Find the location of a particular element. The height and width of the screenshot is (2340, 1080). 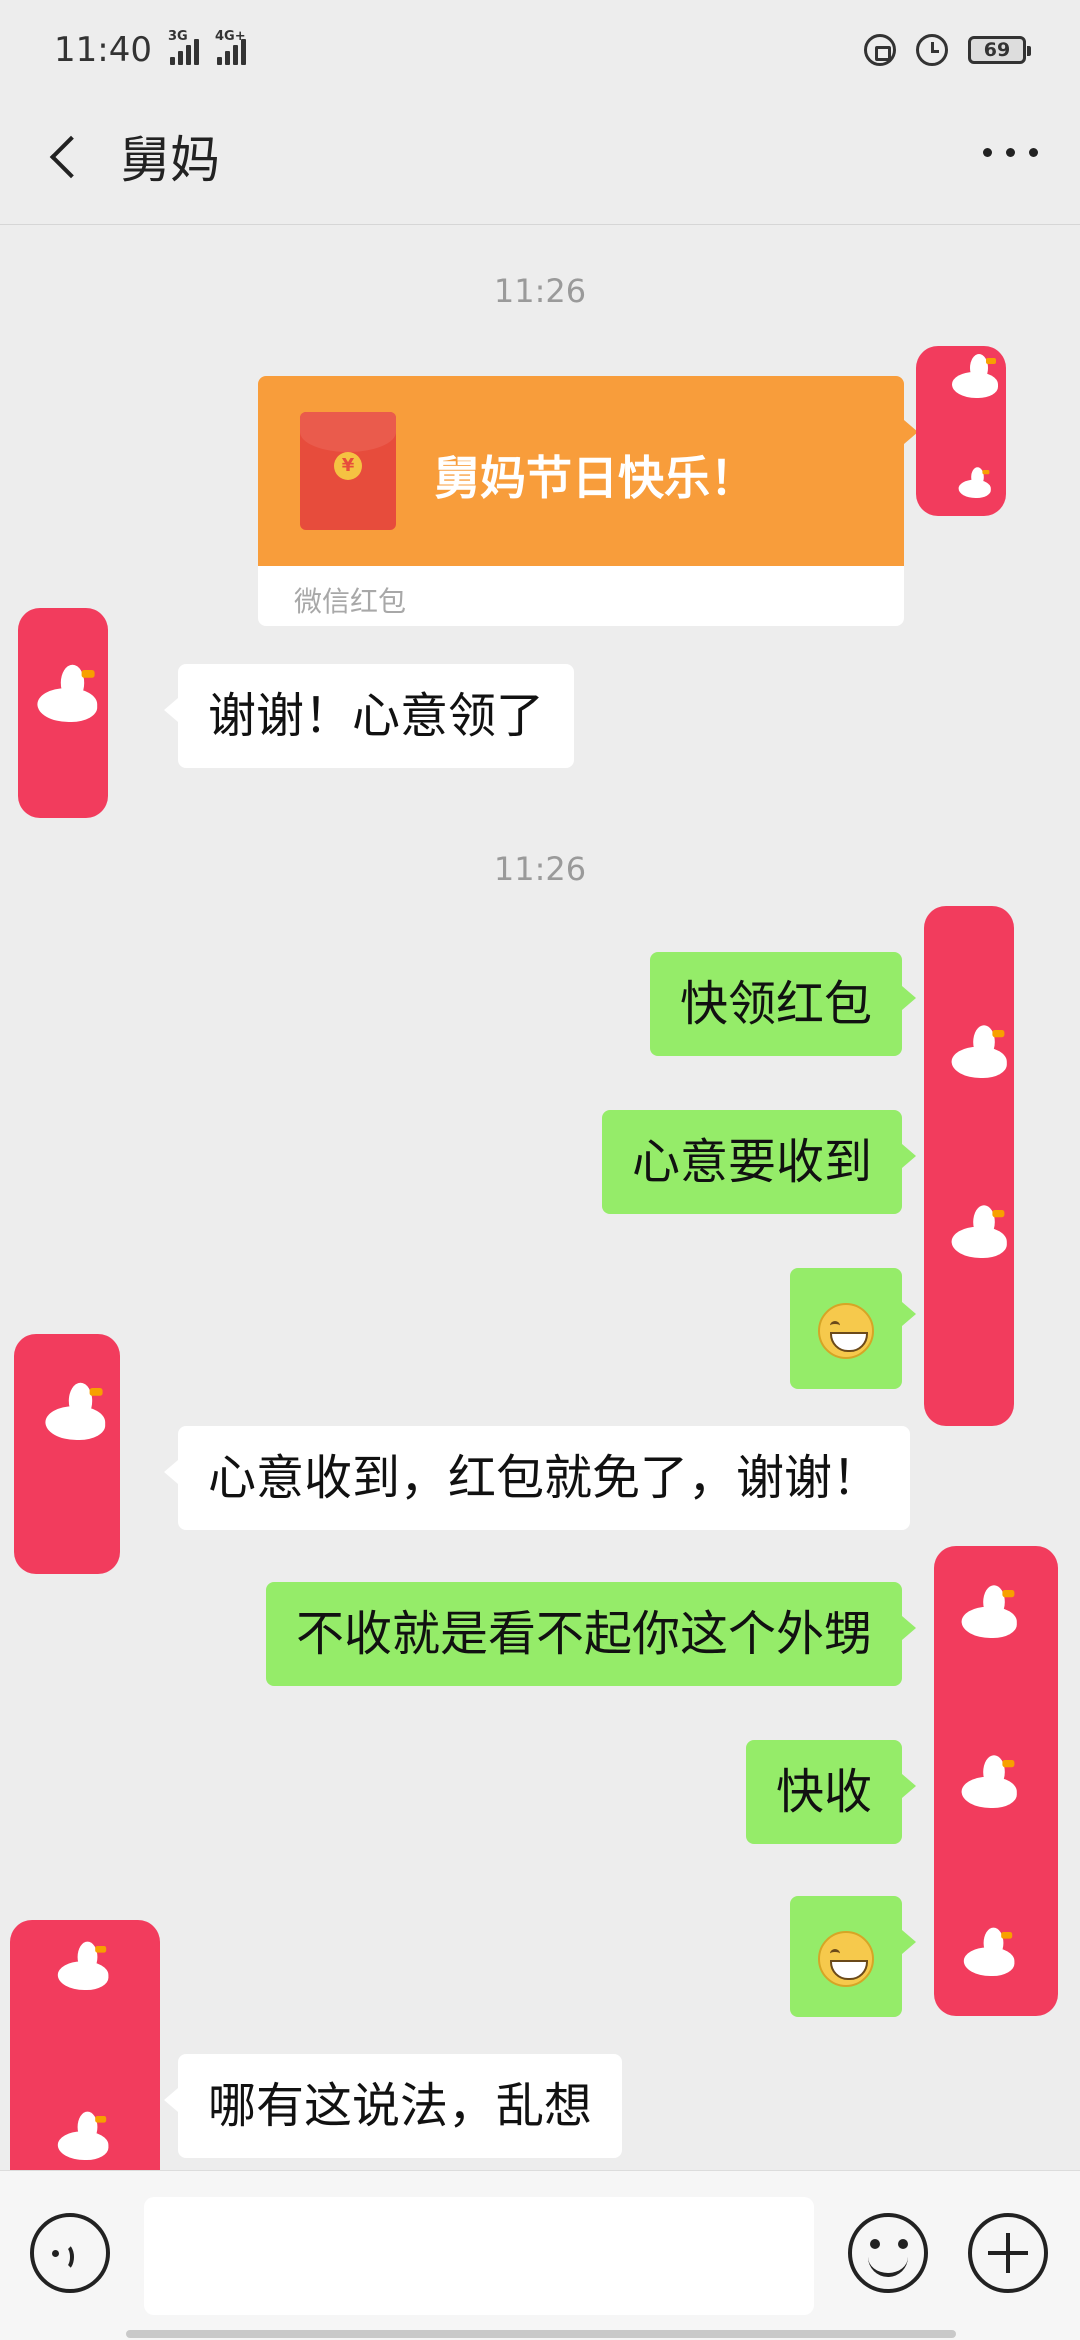

chat-input-bar is located at coordinates (540, 2255).